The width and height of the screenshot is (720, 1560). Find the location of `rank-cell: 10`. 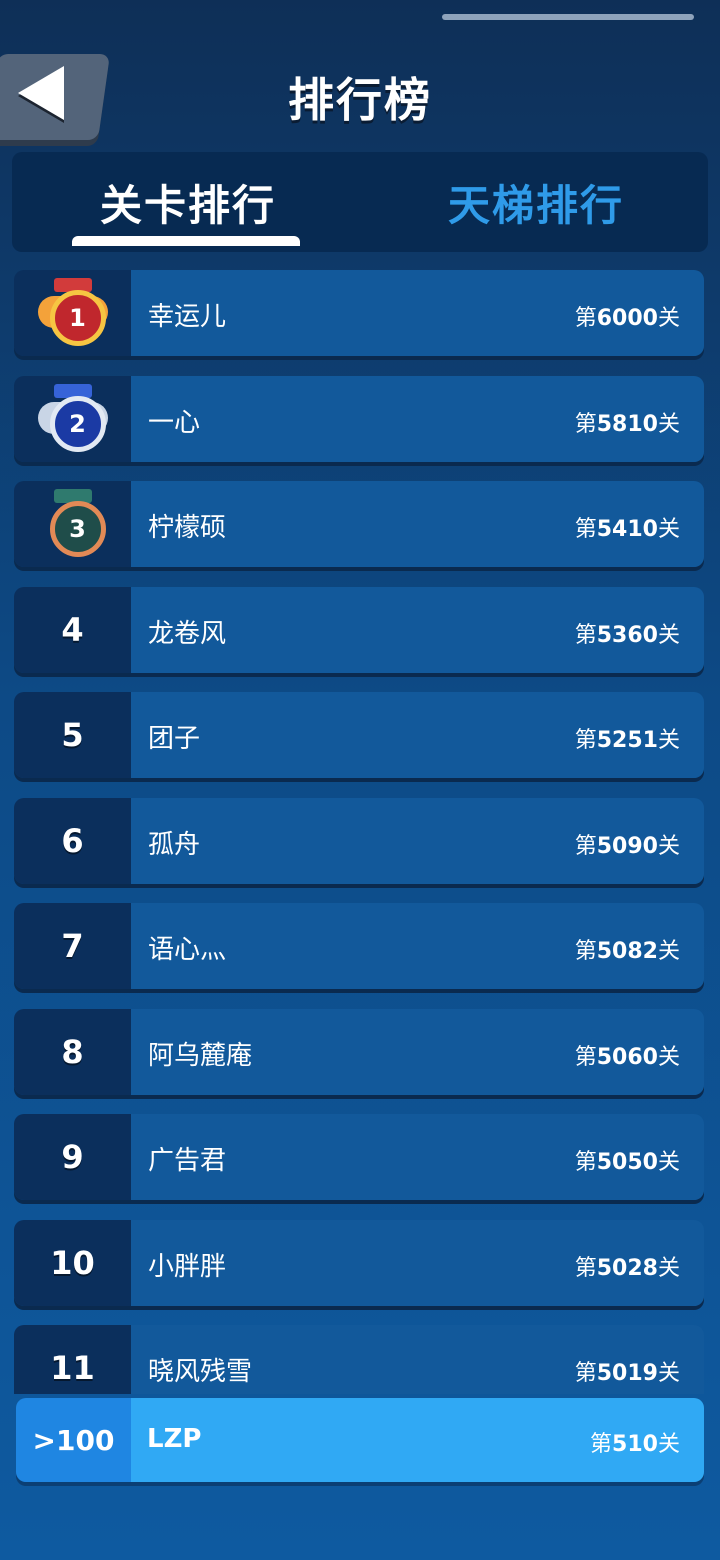

rank-cell: 10 is located at coordinates (72, 1263).